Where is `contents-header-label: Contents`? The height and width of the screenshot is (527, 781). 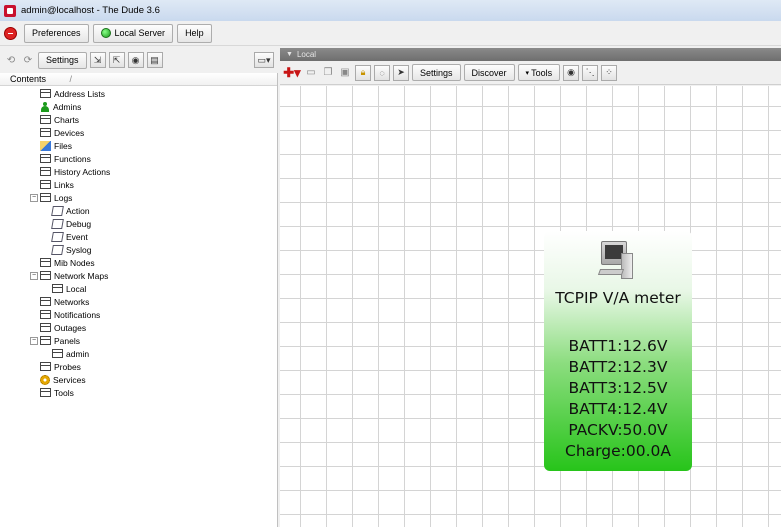 contents-header-label: Contents is located at coordinates (28, 79).